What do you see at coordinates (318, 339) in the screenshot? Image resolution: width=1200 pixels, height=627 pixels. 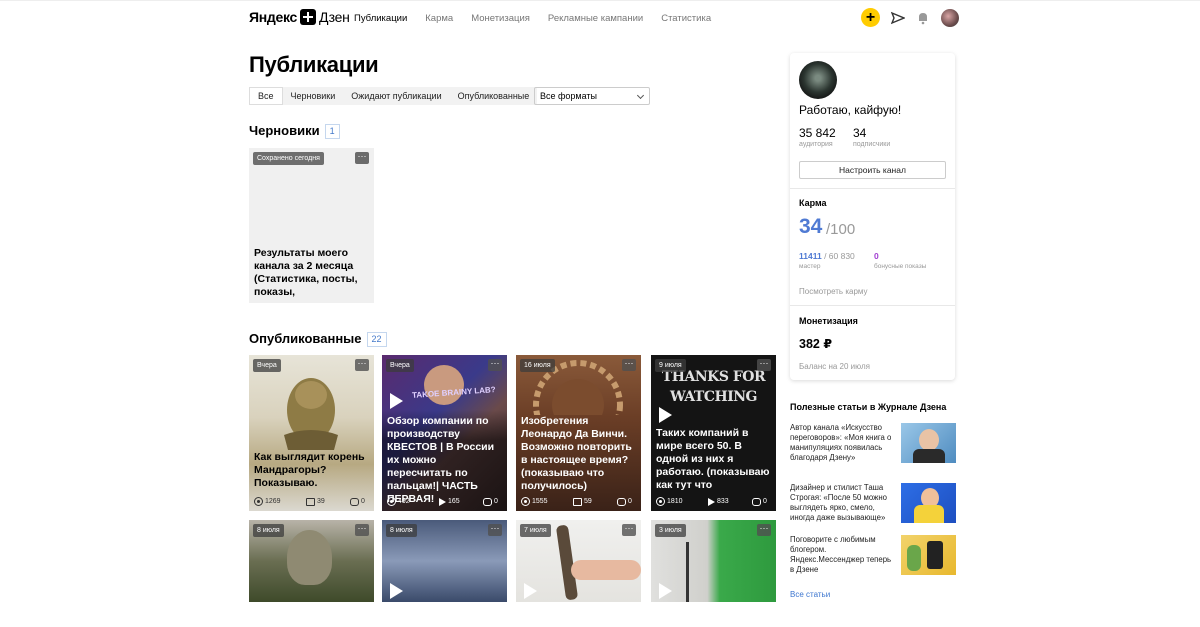 I see `published-section-title: Опубликованные 22` at bounding box center [318, 339].